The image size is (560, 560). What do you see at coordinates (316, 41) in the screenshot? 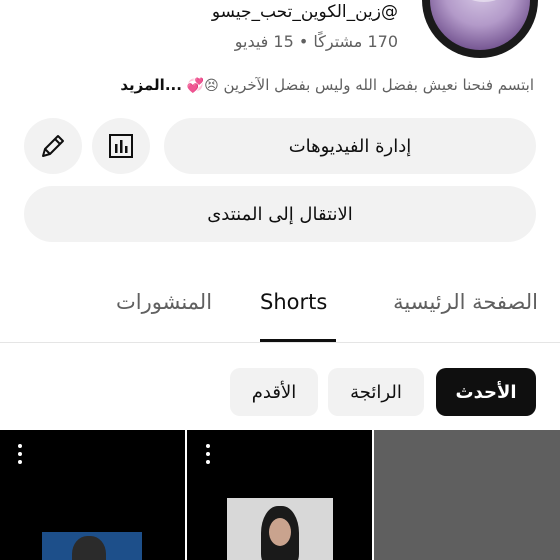
I see `channel-stats: 170 مشتركًا • 15 فيديو` at bounding box center [316, 41].